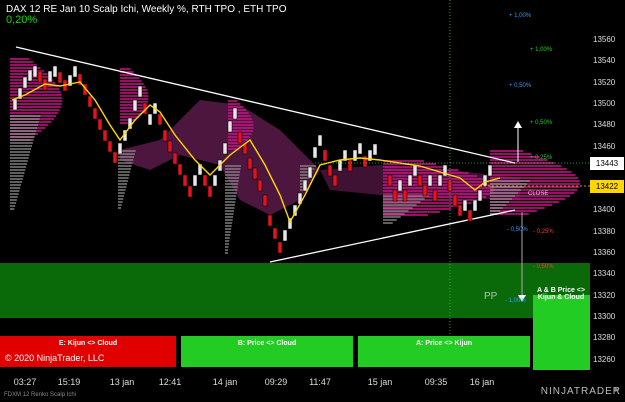  What do you see at coordinates (617, 389) in the screenshot?
I see `scroll-right-icon: ▸` at bounding box center [617, 389].